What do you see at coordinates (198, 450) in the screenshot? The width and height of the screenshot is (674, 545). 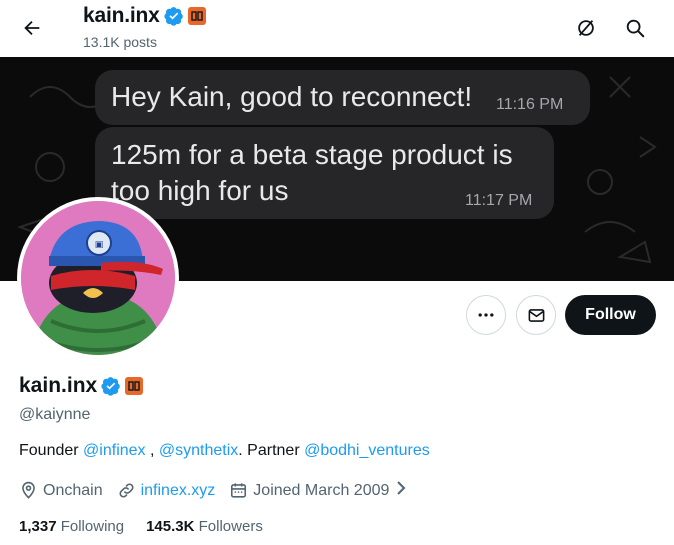 I see `bio-link-synthetix: @synthetix` at bounding box center [198, 450].